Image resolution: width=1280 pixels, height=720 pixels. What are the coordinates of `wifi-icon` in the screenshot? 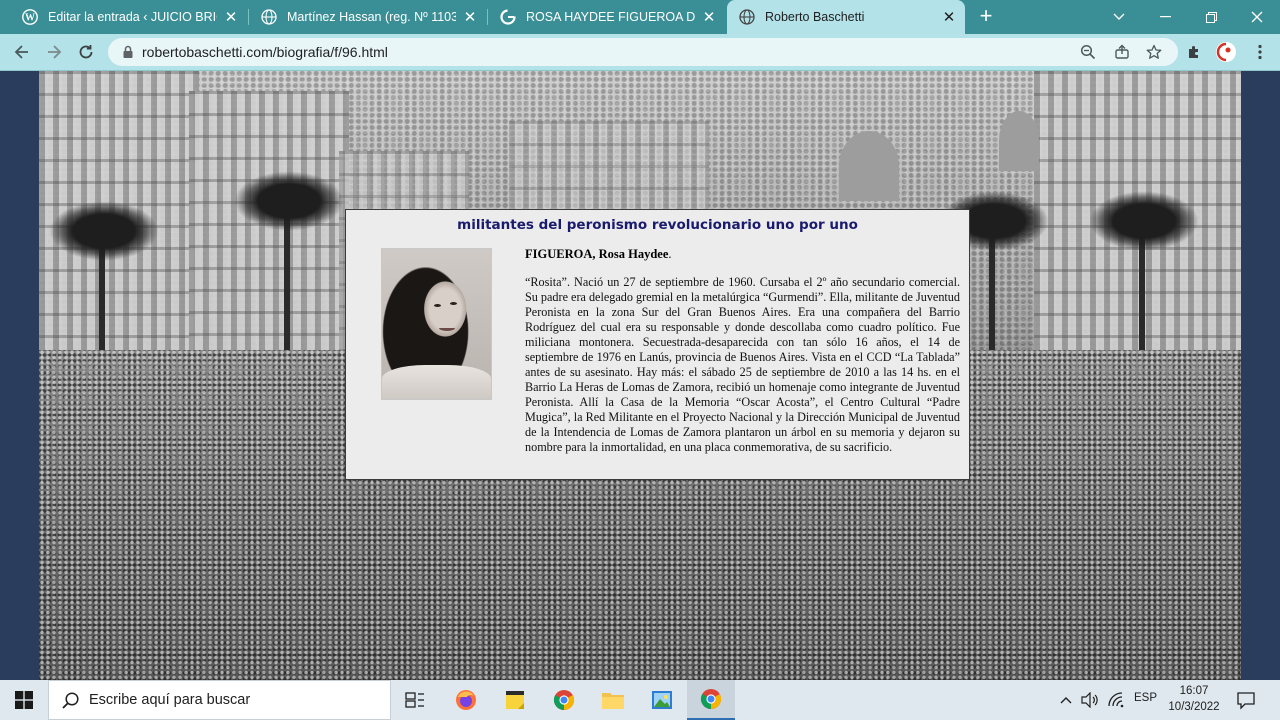 It's located at (1116, 700).